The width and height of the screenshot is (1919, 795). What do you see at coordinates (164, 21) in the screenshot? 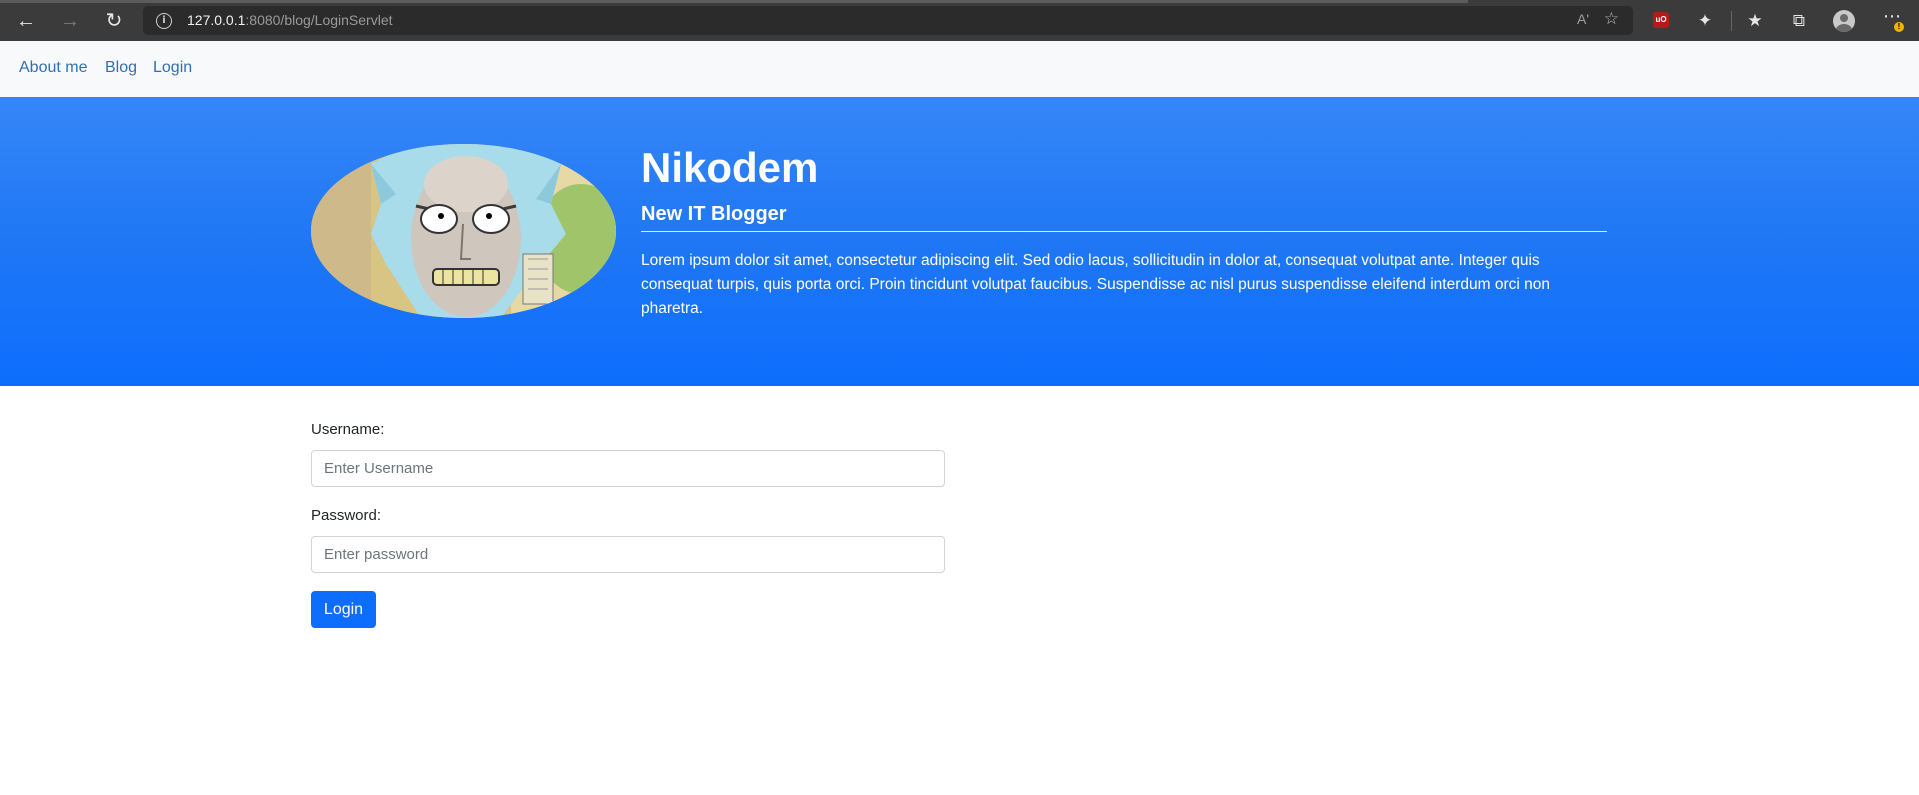
I see `site-info-icon: i` at bounding box center [164, 21].